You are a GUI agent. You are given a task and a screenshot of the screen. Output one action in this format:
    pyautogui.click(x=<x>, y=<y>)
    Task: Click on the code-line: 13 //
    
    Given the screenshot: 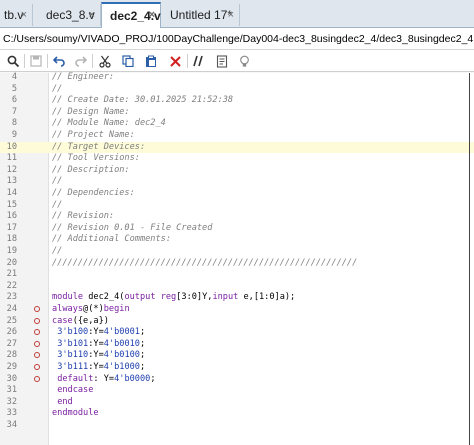 What is the action you would take?
    pyautogui.click(x=237, y=182)
    